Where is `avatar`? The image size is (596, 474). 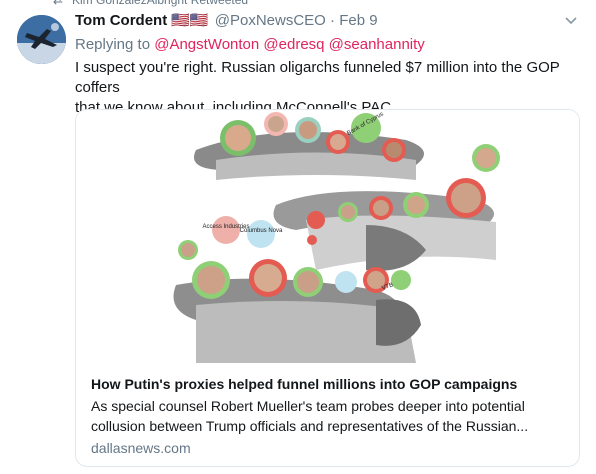 avatar is located at coordinates (41, 39).